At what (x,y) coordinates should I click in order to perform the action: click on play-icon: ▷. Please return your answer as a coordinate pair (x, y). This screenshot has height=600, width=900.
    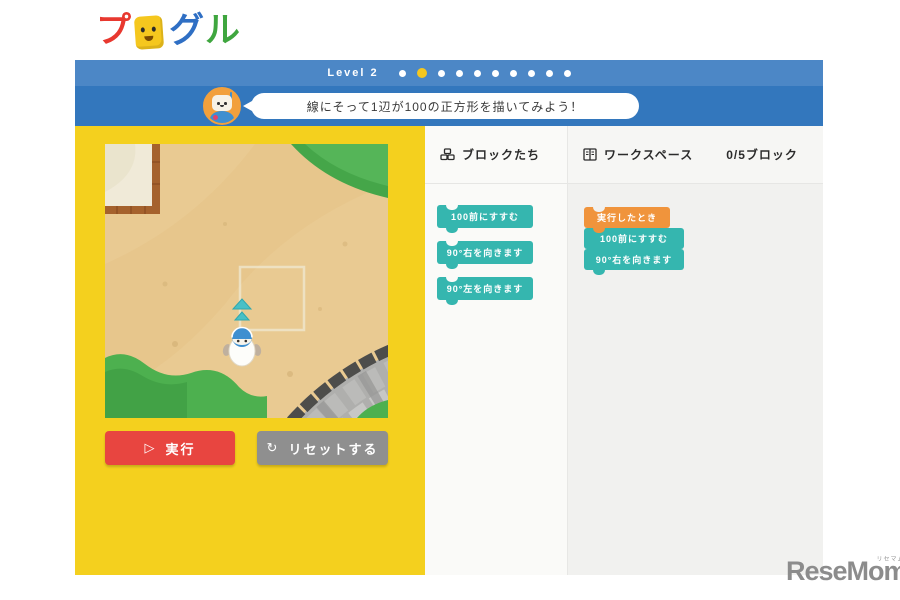
    Looking at the image, I should click on (150, 447).